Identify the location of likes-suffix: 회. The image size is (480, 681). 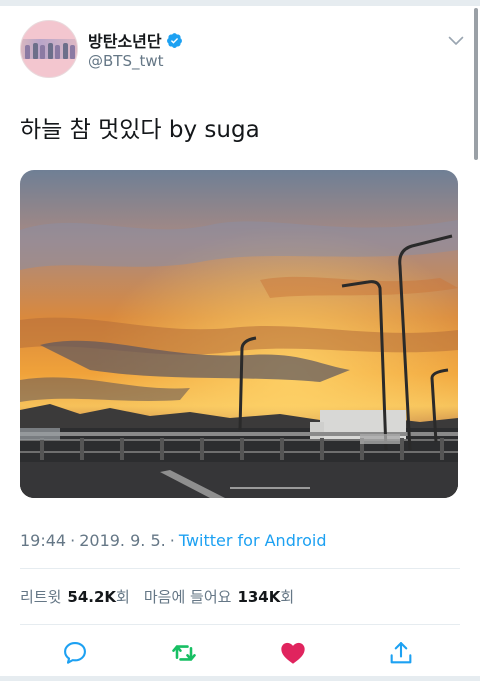
(287, 597).